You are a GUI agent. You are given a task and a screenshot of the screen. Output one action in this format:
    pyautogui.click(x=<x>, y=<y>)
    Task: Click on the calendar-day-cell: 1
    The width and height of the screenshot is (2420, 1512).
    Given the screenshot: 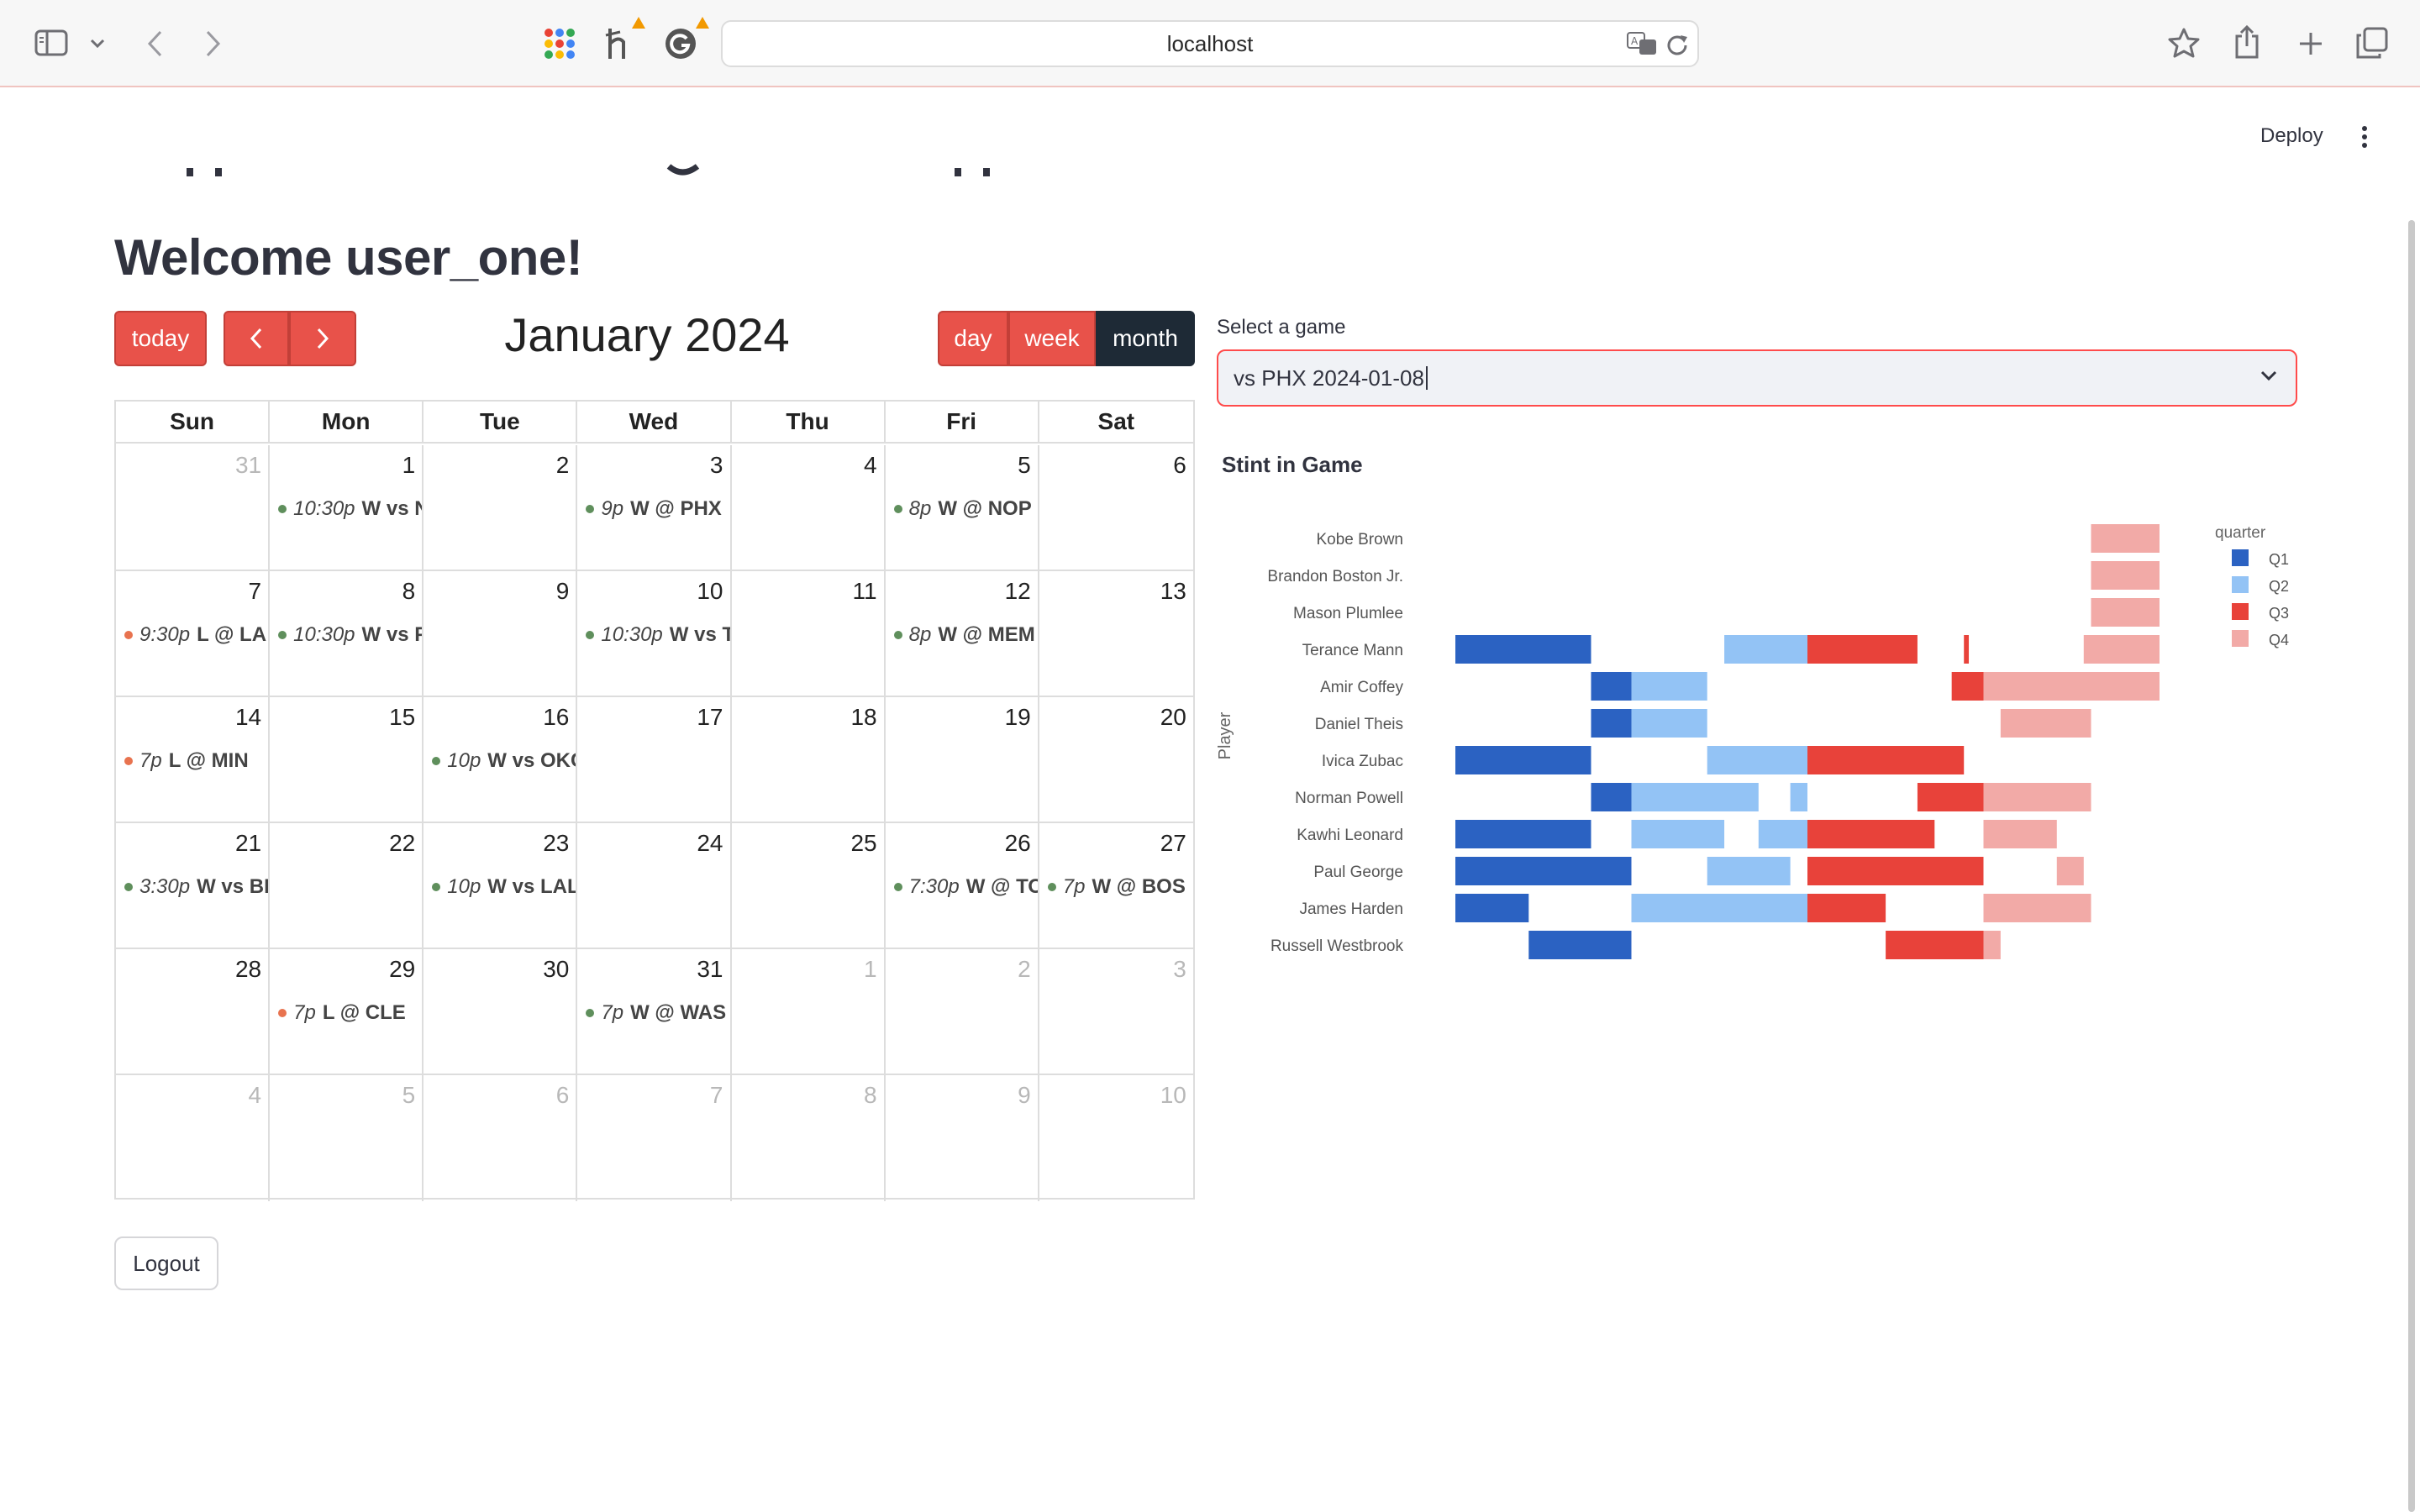 What is the action you would take?
    pyautogui.click(x=809, y=1011)
    